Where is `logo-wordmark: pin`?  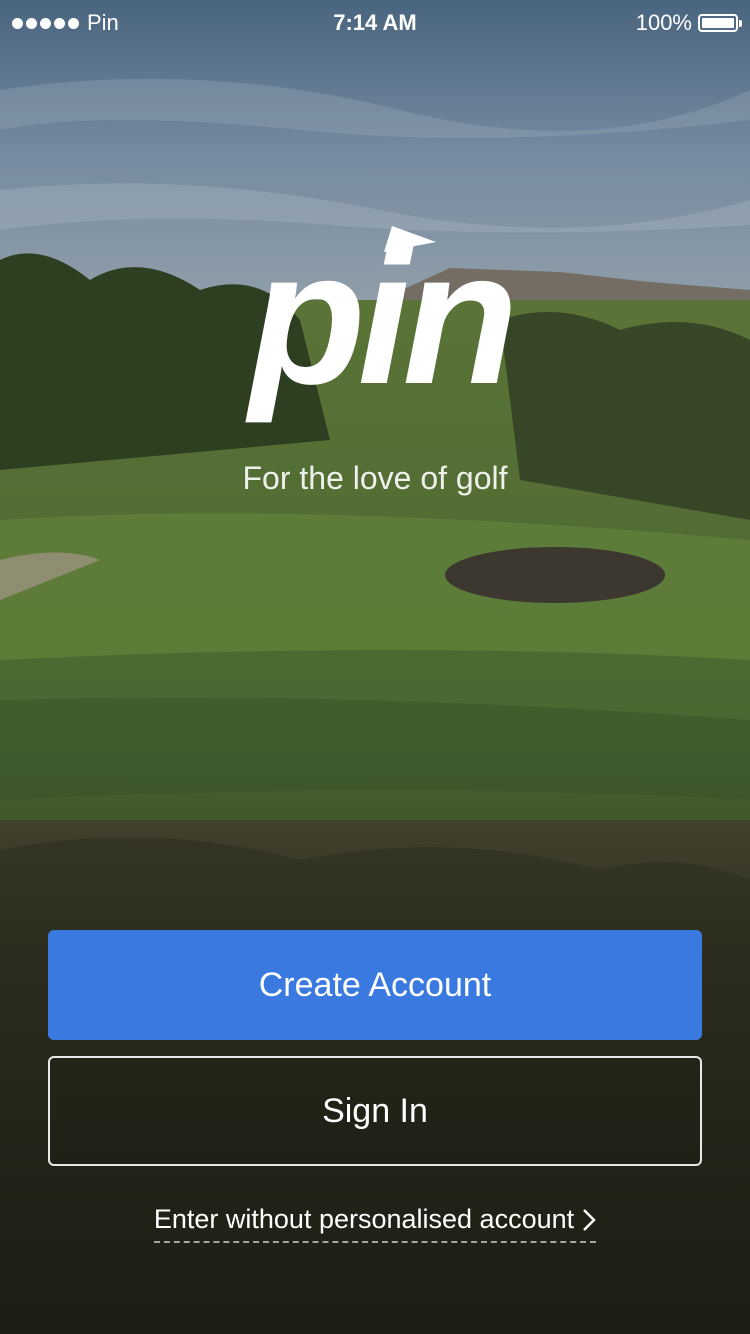
logo-wordmark: pin is located at coordinates (384, 318).